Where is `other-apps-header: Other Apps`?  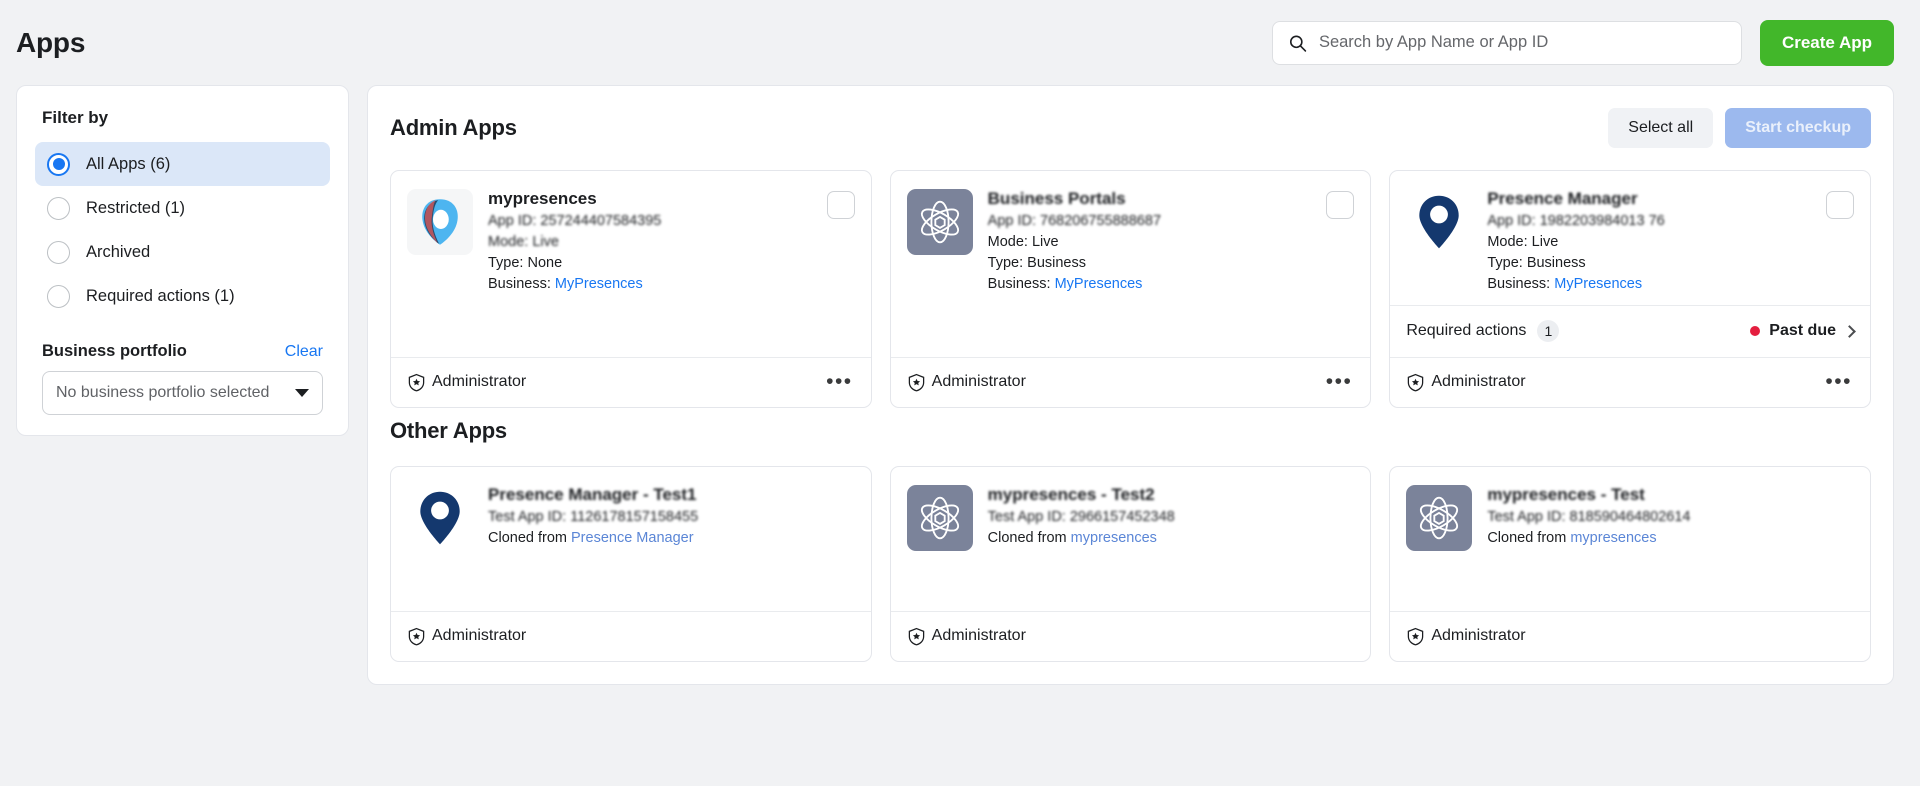 other-apps-header: Other Apps is located at coordinates (1130, 431).